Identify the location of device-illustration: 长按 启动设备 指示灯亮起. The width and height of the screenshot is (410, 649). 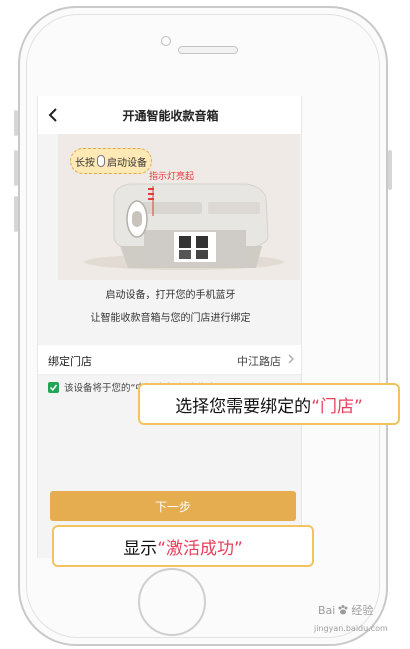
(179, 207).